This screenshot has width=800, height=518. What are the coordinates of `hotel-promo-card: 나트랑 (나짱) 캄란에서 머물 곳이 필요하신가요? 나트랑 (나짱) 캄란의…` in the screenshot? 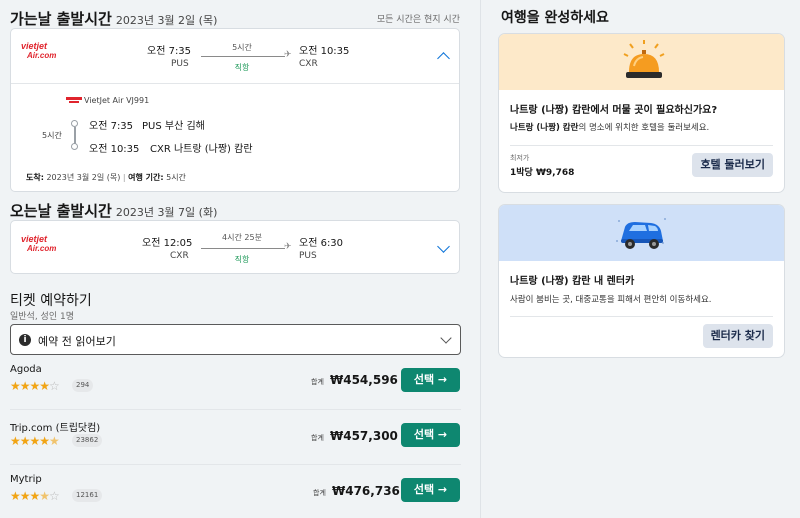 It's located at (641, 113).